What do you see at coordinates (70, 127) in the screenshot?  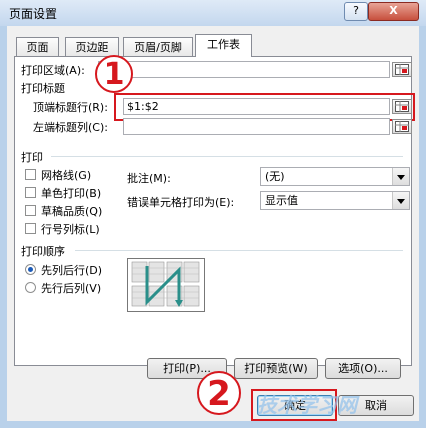 I see `left-cols-label: 左端标题列(C):` at bounding box center [70, 127].